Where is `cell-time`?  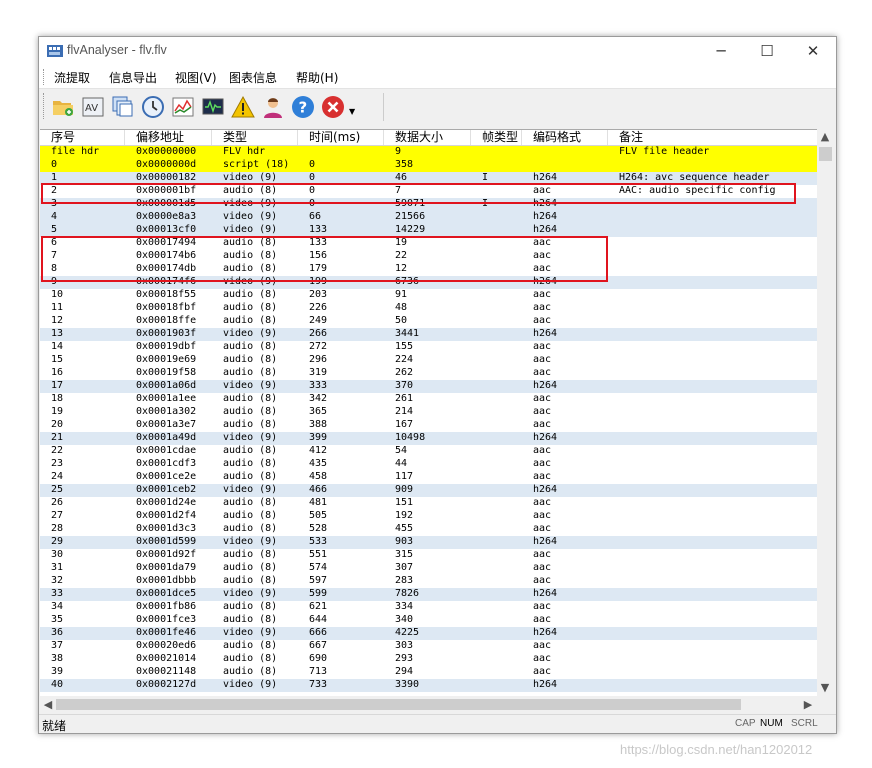 cell-time is located at coordinates (341, 152).